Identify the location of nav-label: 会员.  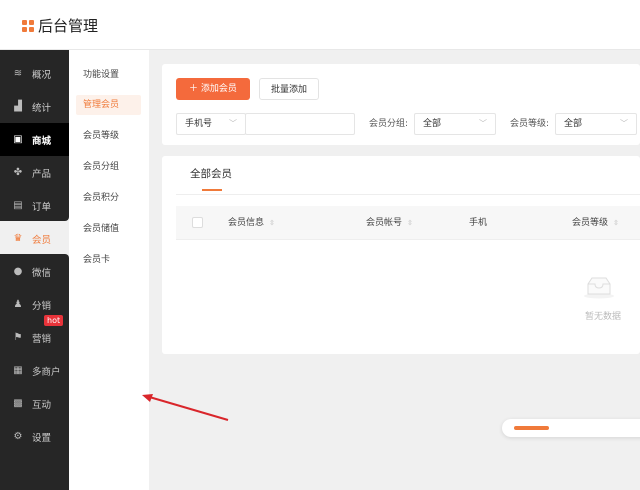
(42, 240).